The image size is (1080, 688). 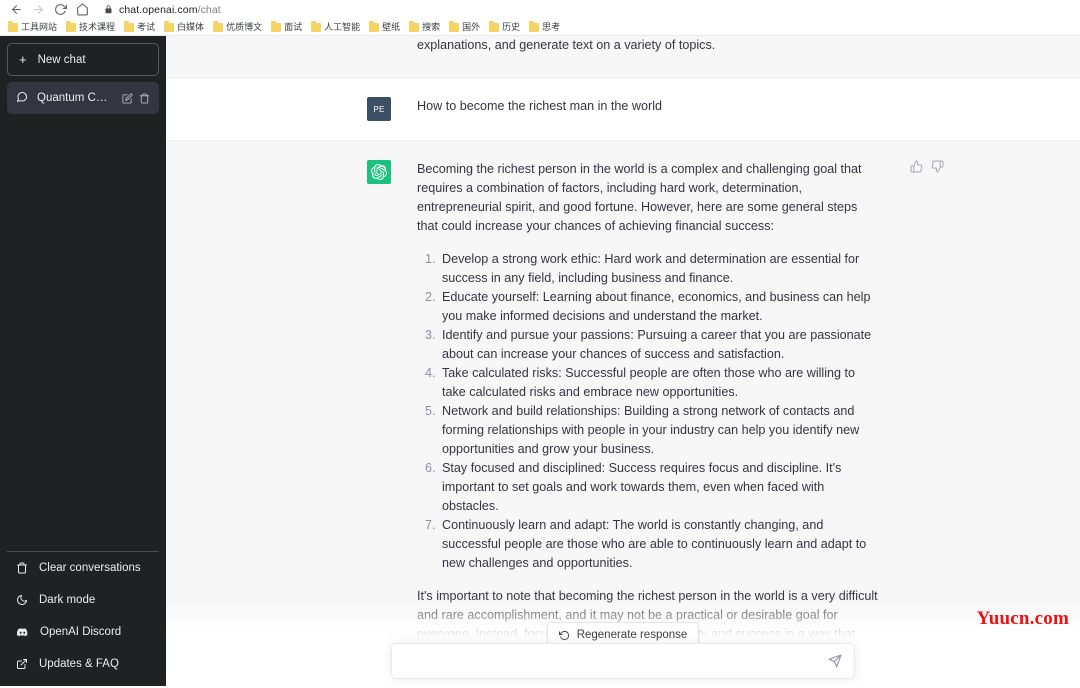 I want to click on sidebar-item-updates-faq: Updates & FAQ, so click(x=83, y=664).